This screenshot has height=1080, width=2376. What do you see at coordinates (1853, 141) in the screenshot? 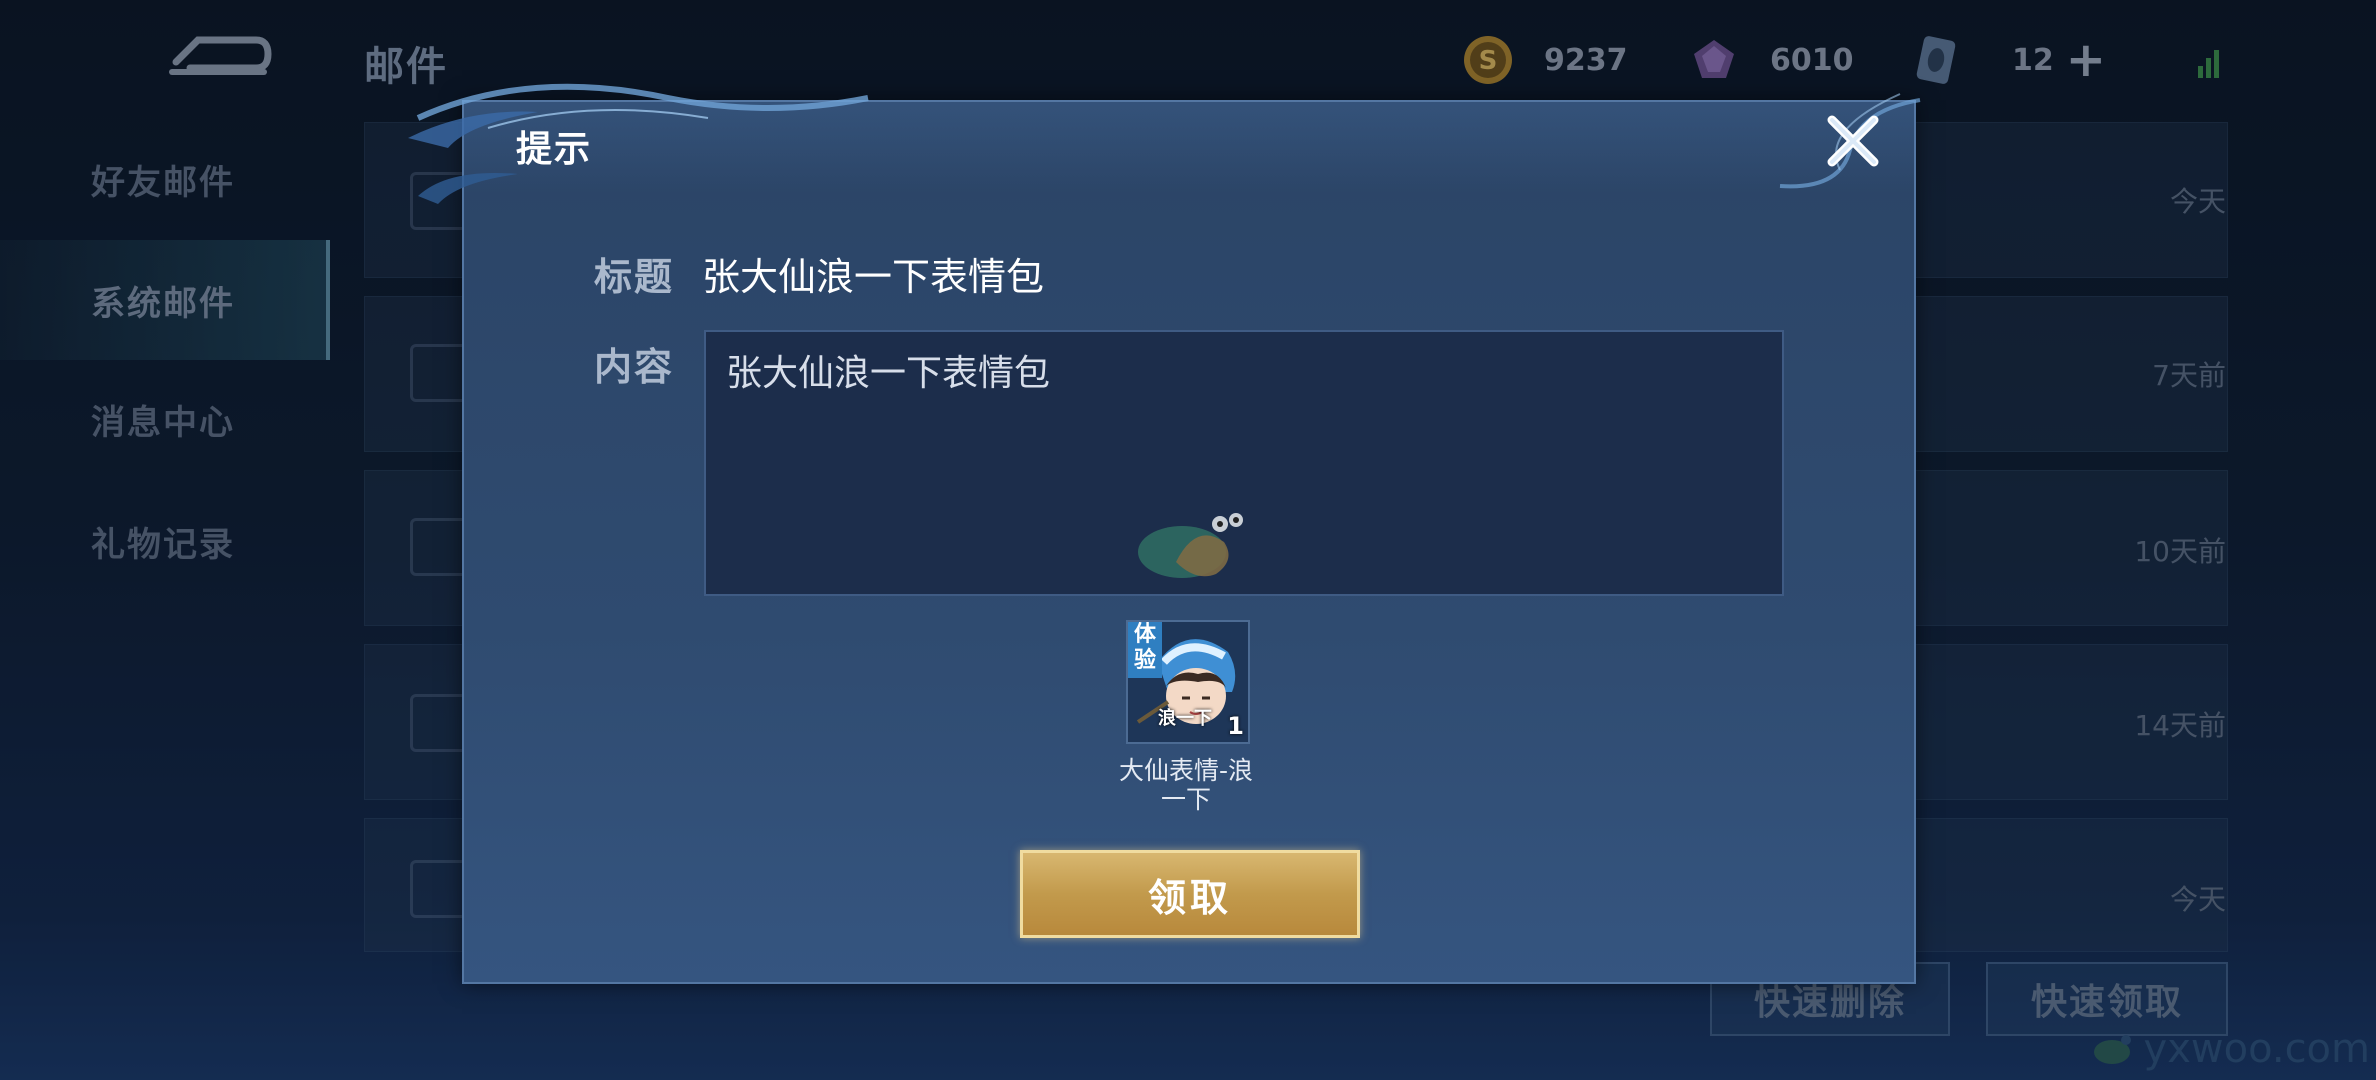
I see `close-icon` at bounding box center [1853, 141].